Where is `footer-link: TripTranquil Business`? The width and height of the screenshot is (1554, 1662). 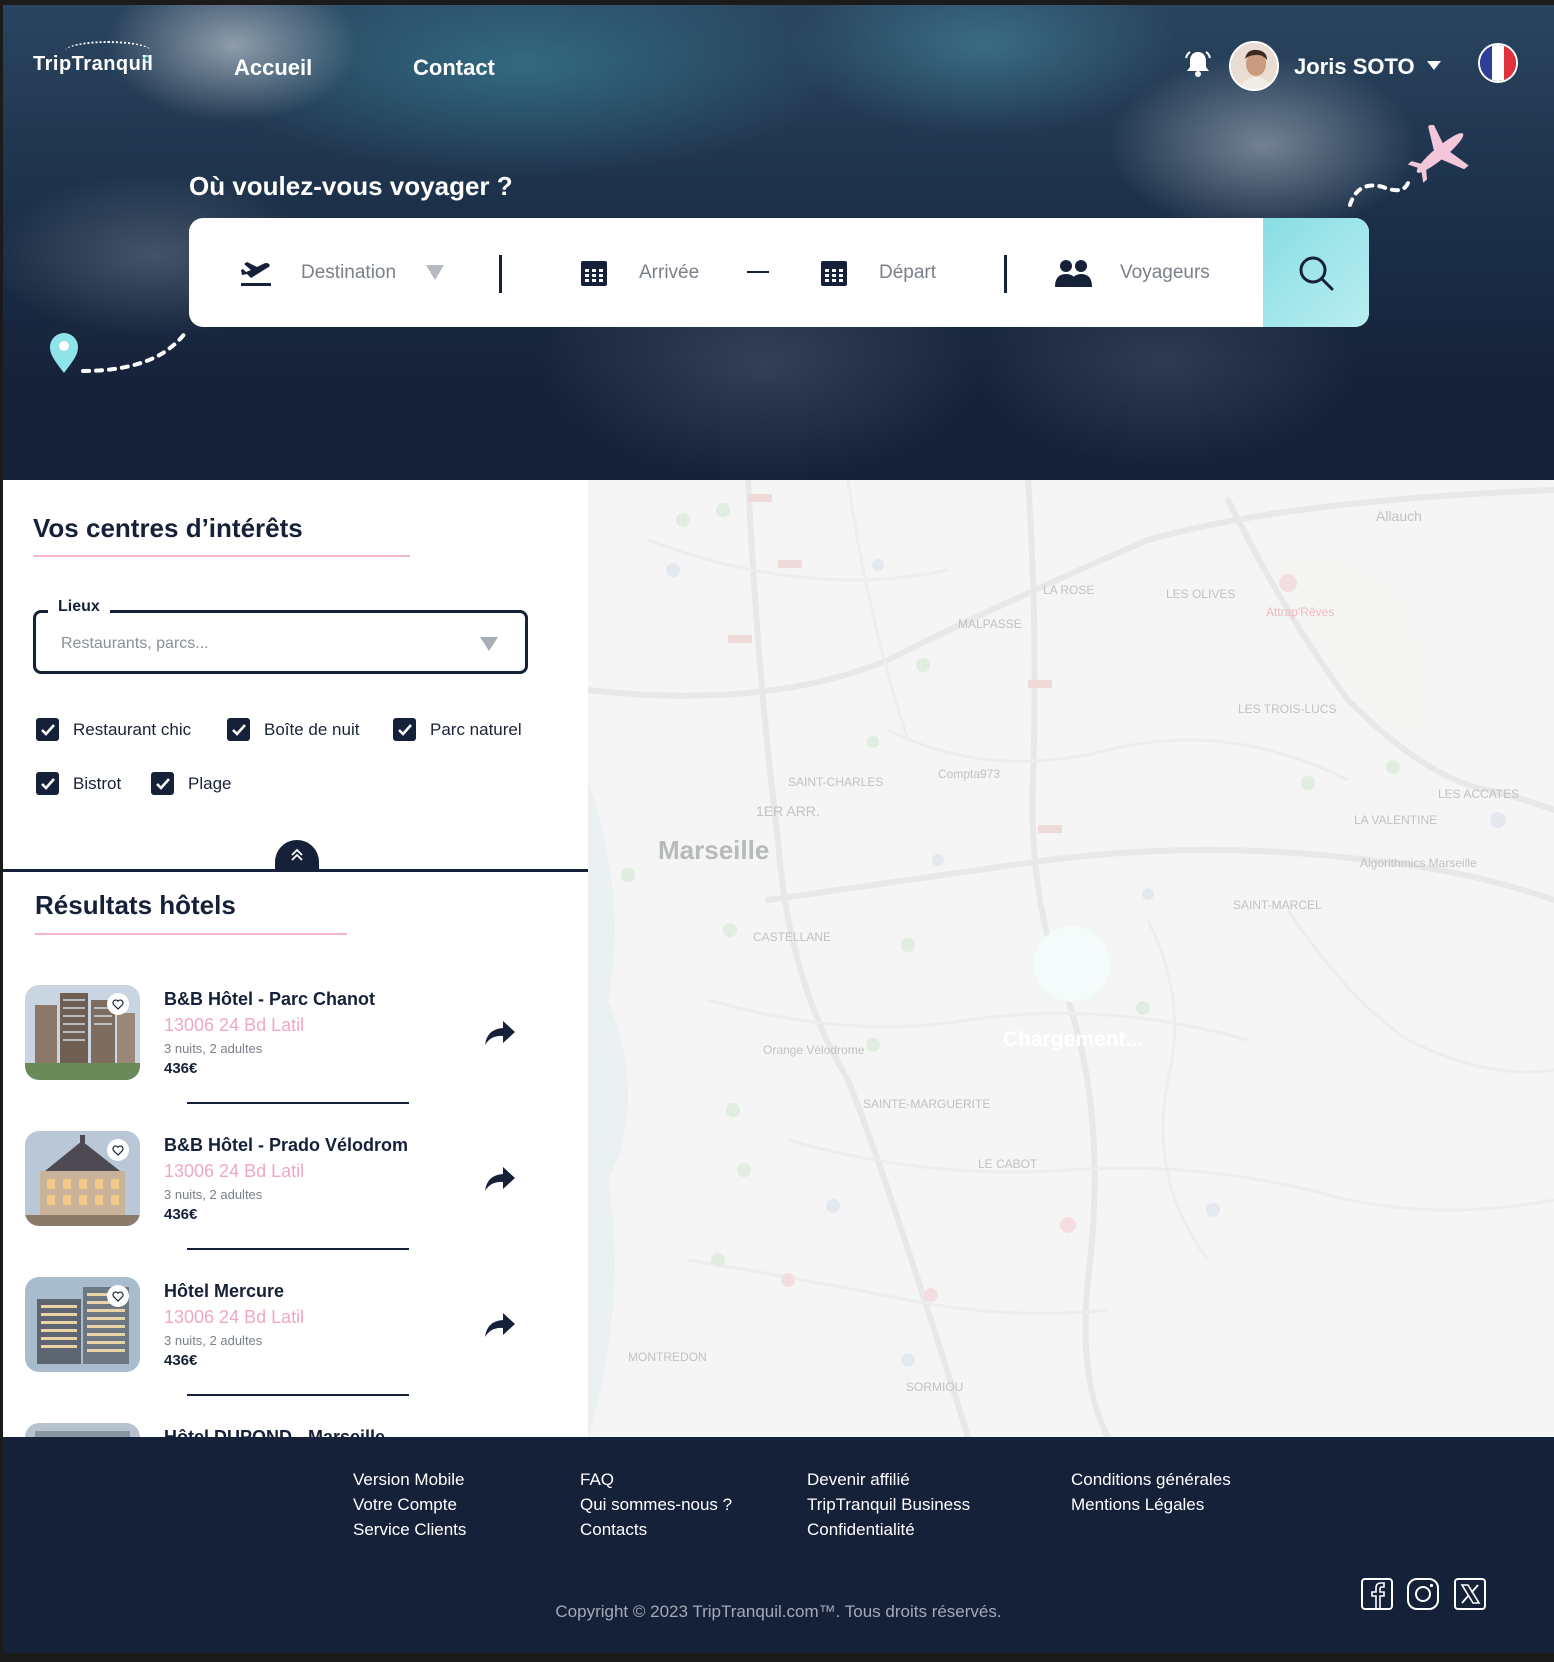
footer-link: TripTranquil Business is located at coordinates (888, 1504).